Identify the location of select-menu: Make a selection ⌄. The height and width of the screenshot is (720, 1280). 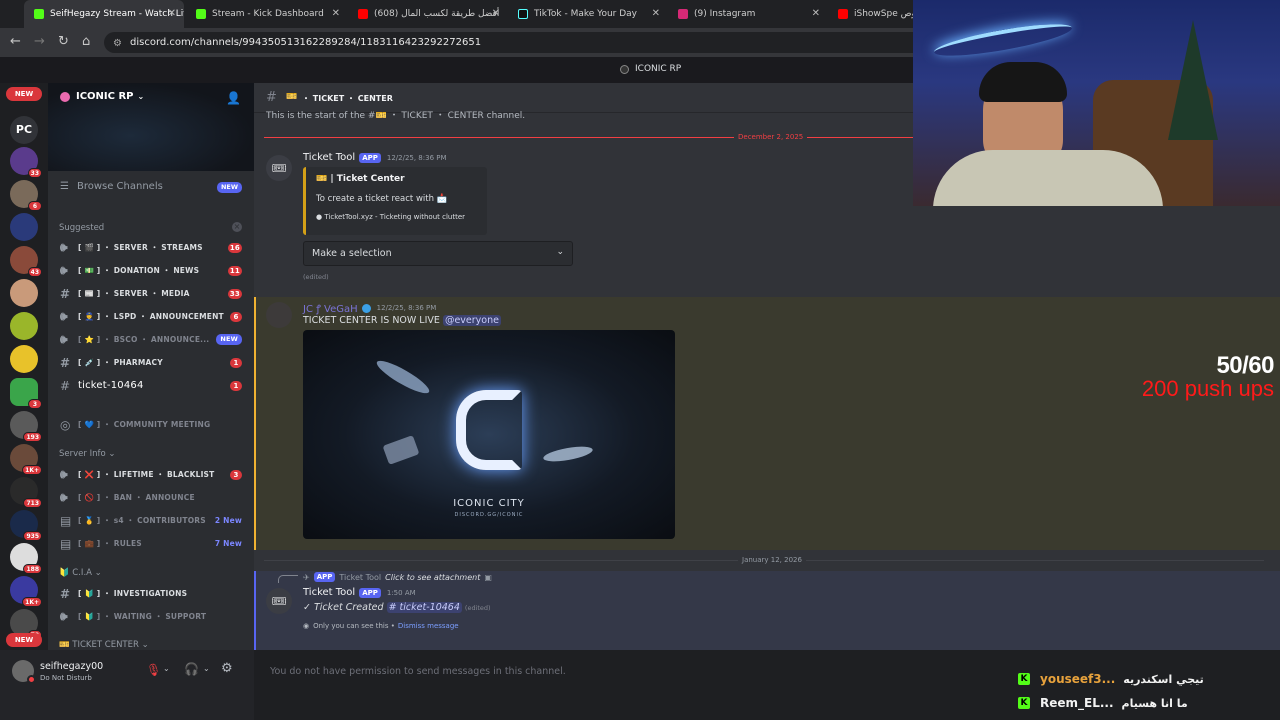
(438, 253).